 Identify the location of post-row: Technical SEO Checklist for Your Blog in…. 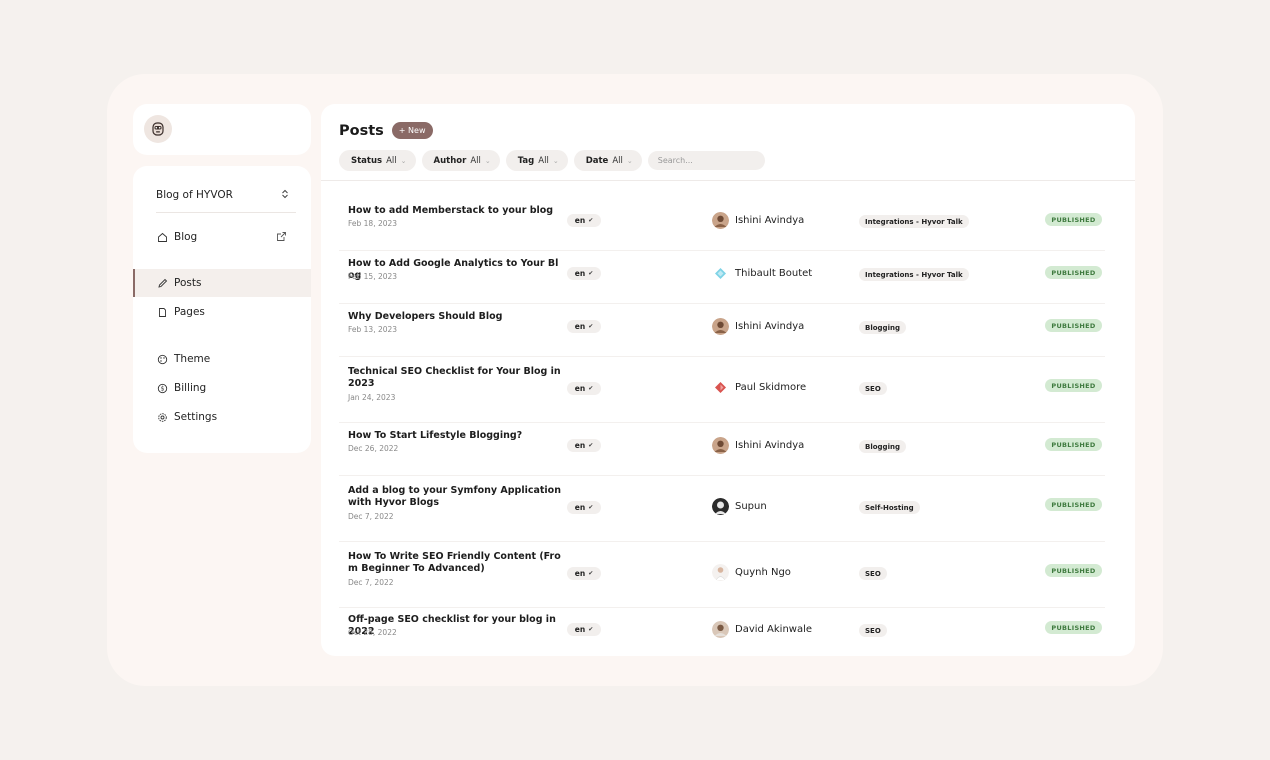
(728, 390).